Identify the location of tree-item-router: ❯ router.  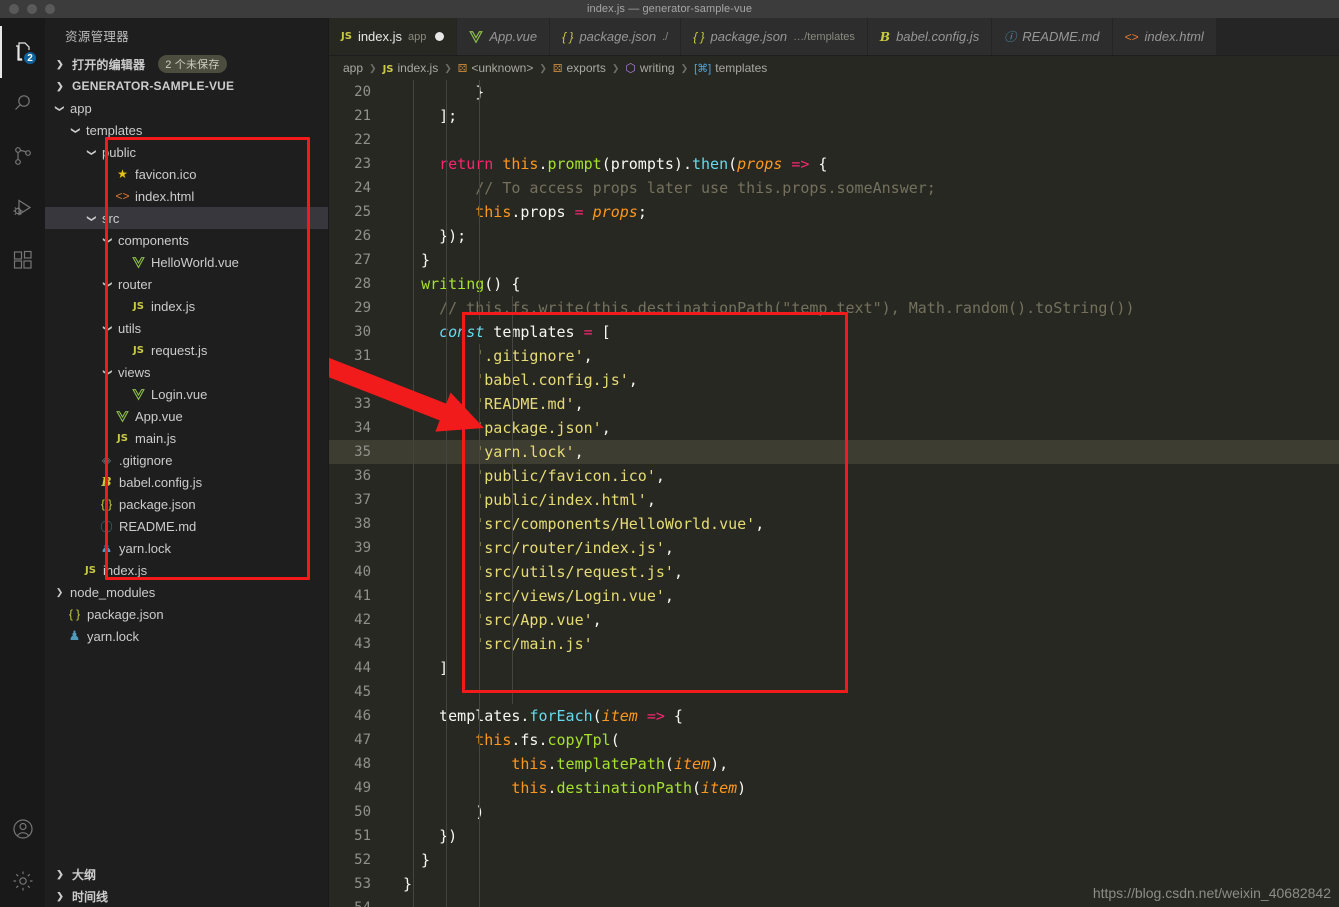
(186, 284).